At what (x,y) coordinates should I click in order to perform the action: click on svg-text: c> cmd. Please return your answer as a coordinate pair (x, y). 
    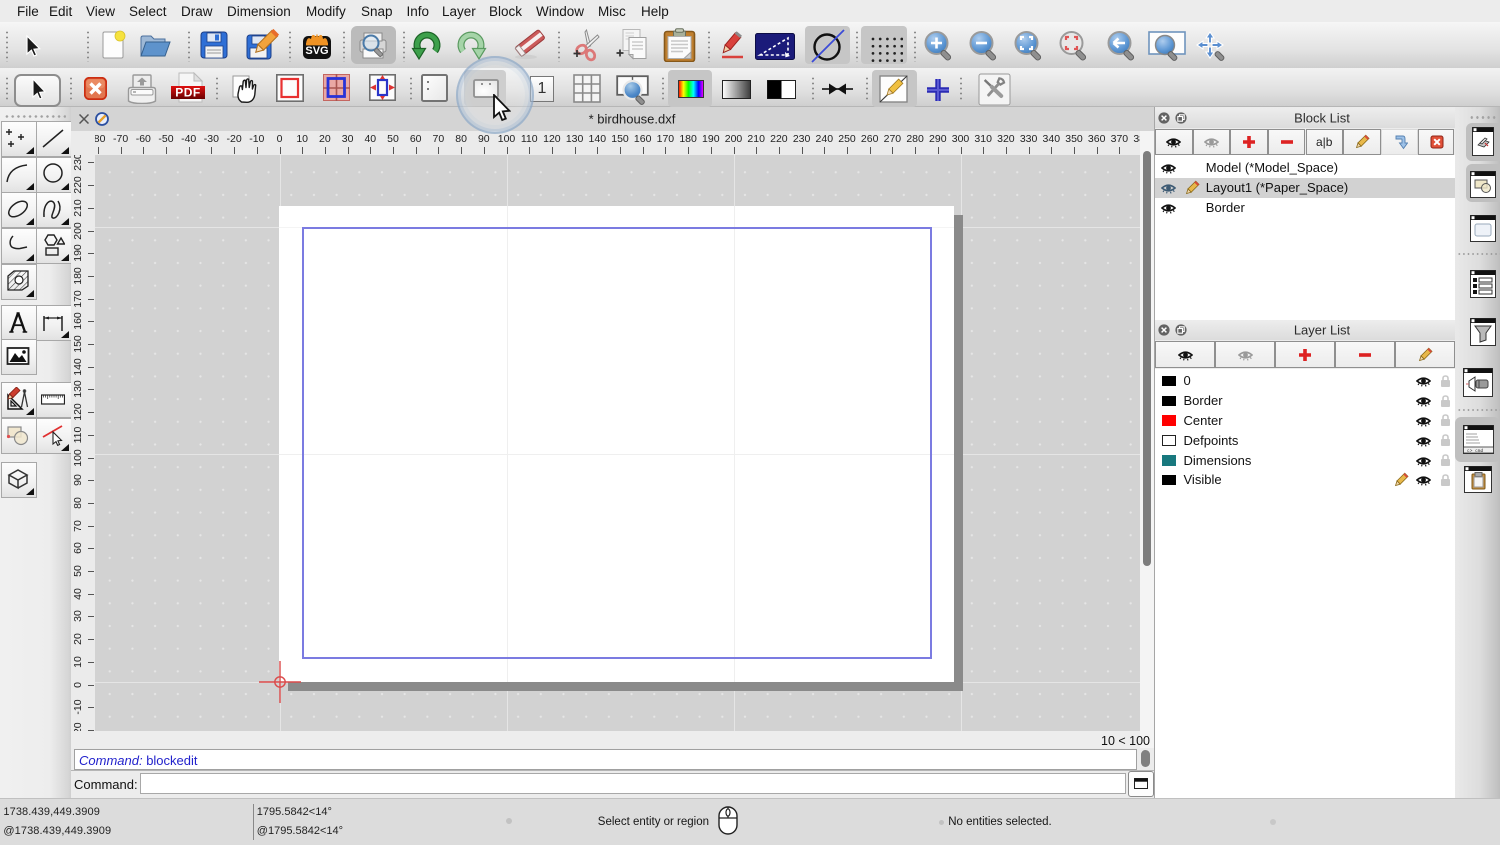
    Looking at the image, I should click on (1475, 450).